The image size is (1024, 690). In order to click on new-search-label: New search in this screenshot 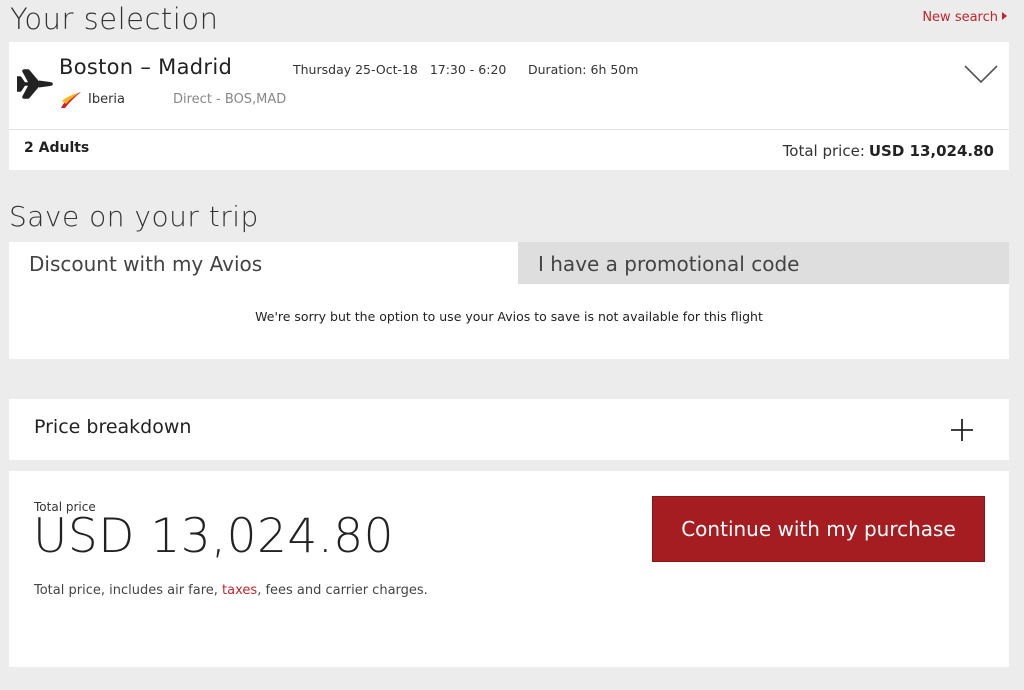, I will do `click(960, 17)`.